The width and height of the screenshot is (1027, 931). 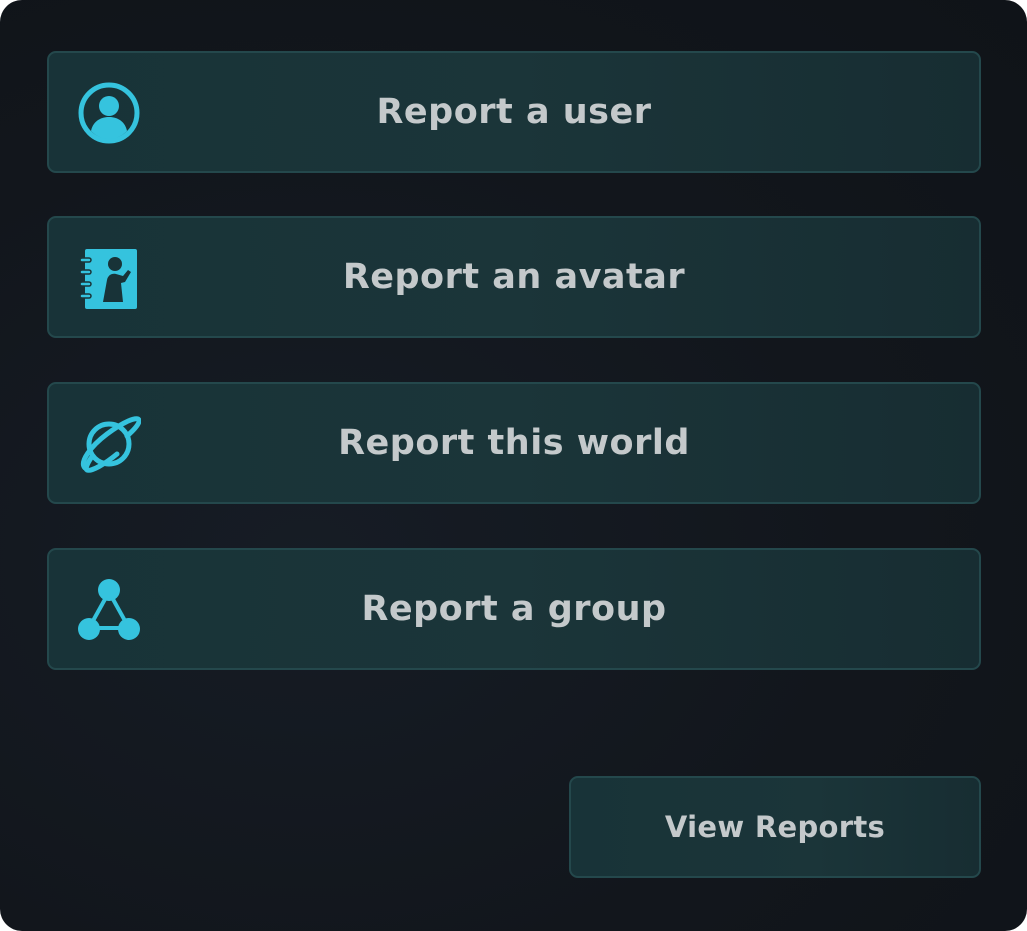 I want to click on view-reports-label: View Reports, so click(x=775, y=827).